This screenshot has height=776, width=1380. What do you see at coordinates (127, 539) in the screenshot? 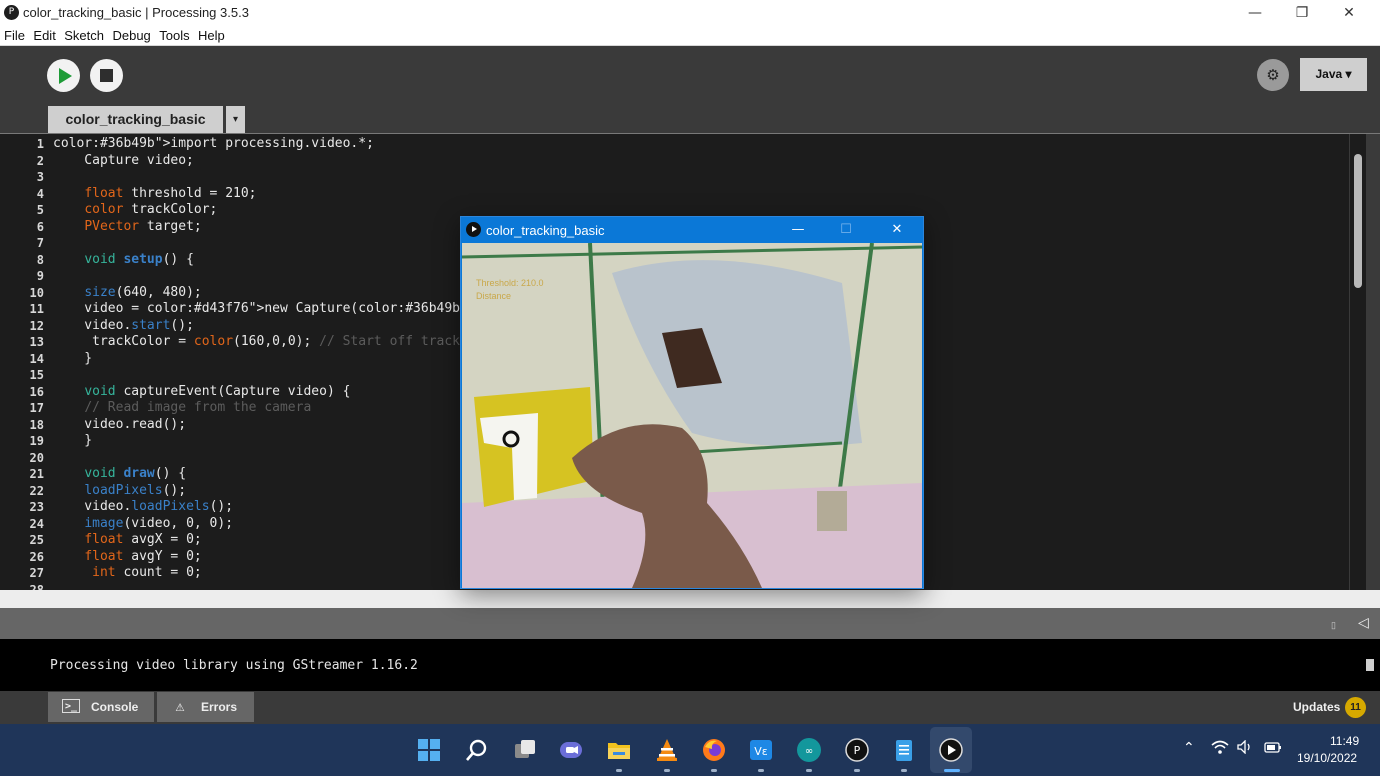
I see `code-line: float avgX = 0;` at bounding box center [127, 539].